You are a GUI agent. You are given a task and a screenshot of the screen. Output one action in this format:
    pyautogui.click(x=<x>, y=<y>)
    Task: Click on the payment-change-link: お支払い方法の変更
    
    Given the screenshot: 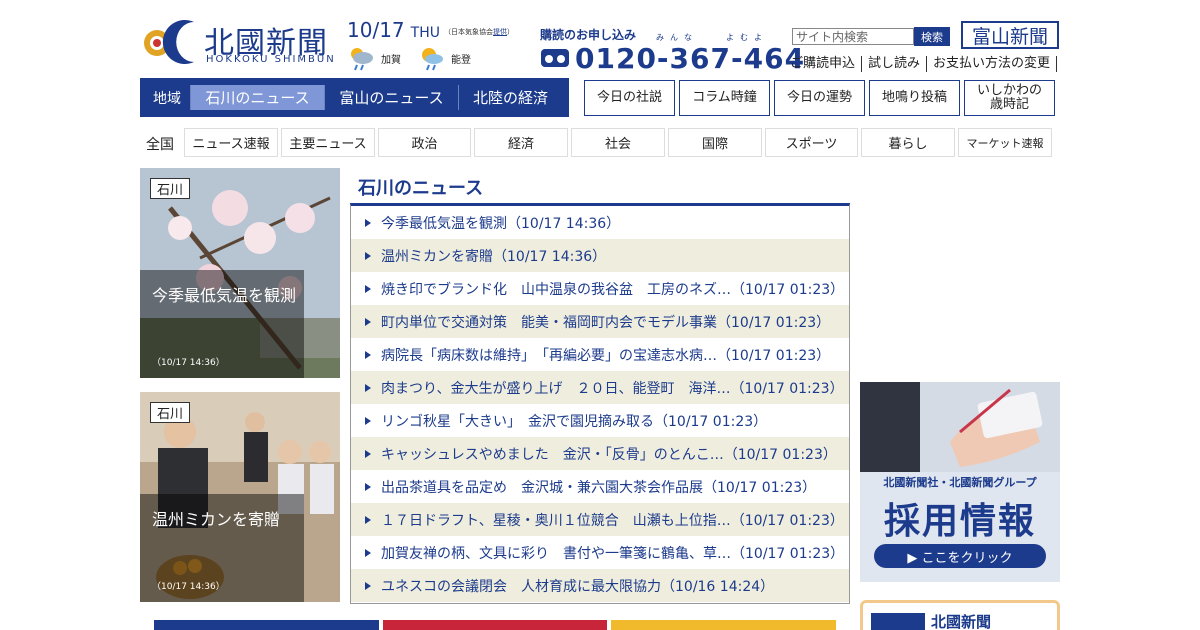 What is the action you would take?
    pyautogui.click(x=992, y=64)
    